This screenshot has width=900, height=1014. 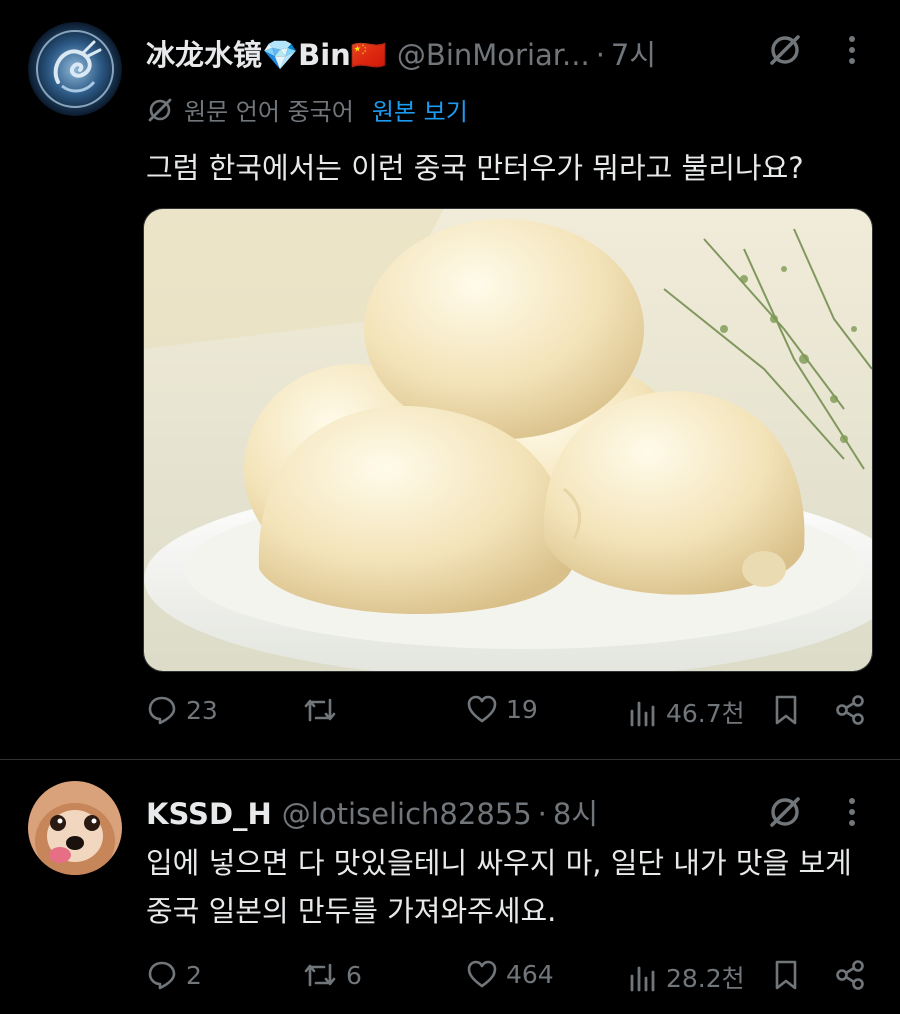 What do you see at coordinates (266, 53) in the screenshot?
I see `display-name: 冰龙水镜💎Bin🇨🇳` at bounding box center [266, 53].